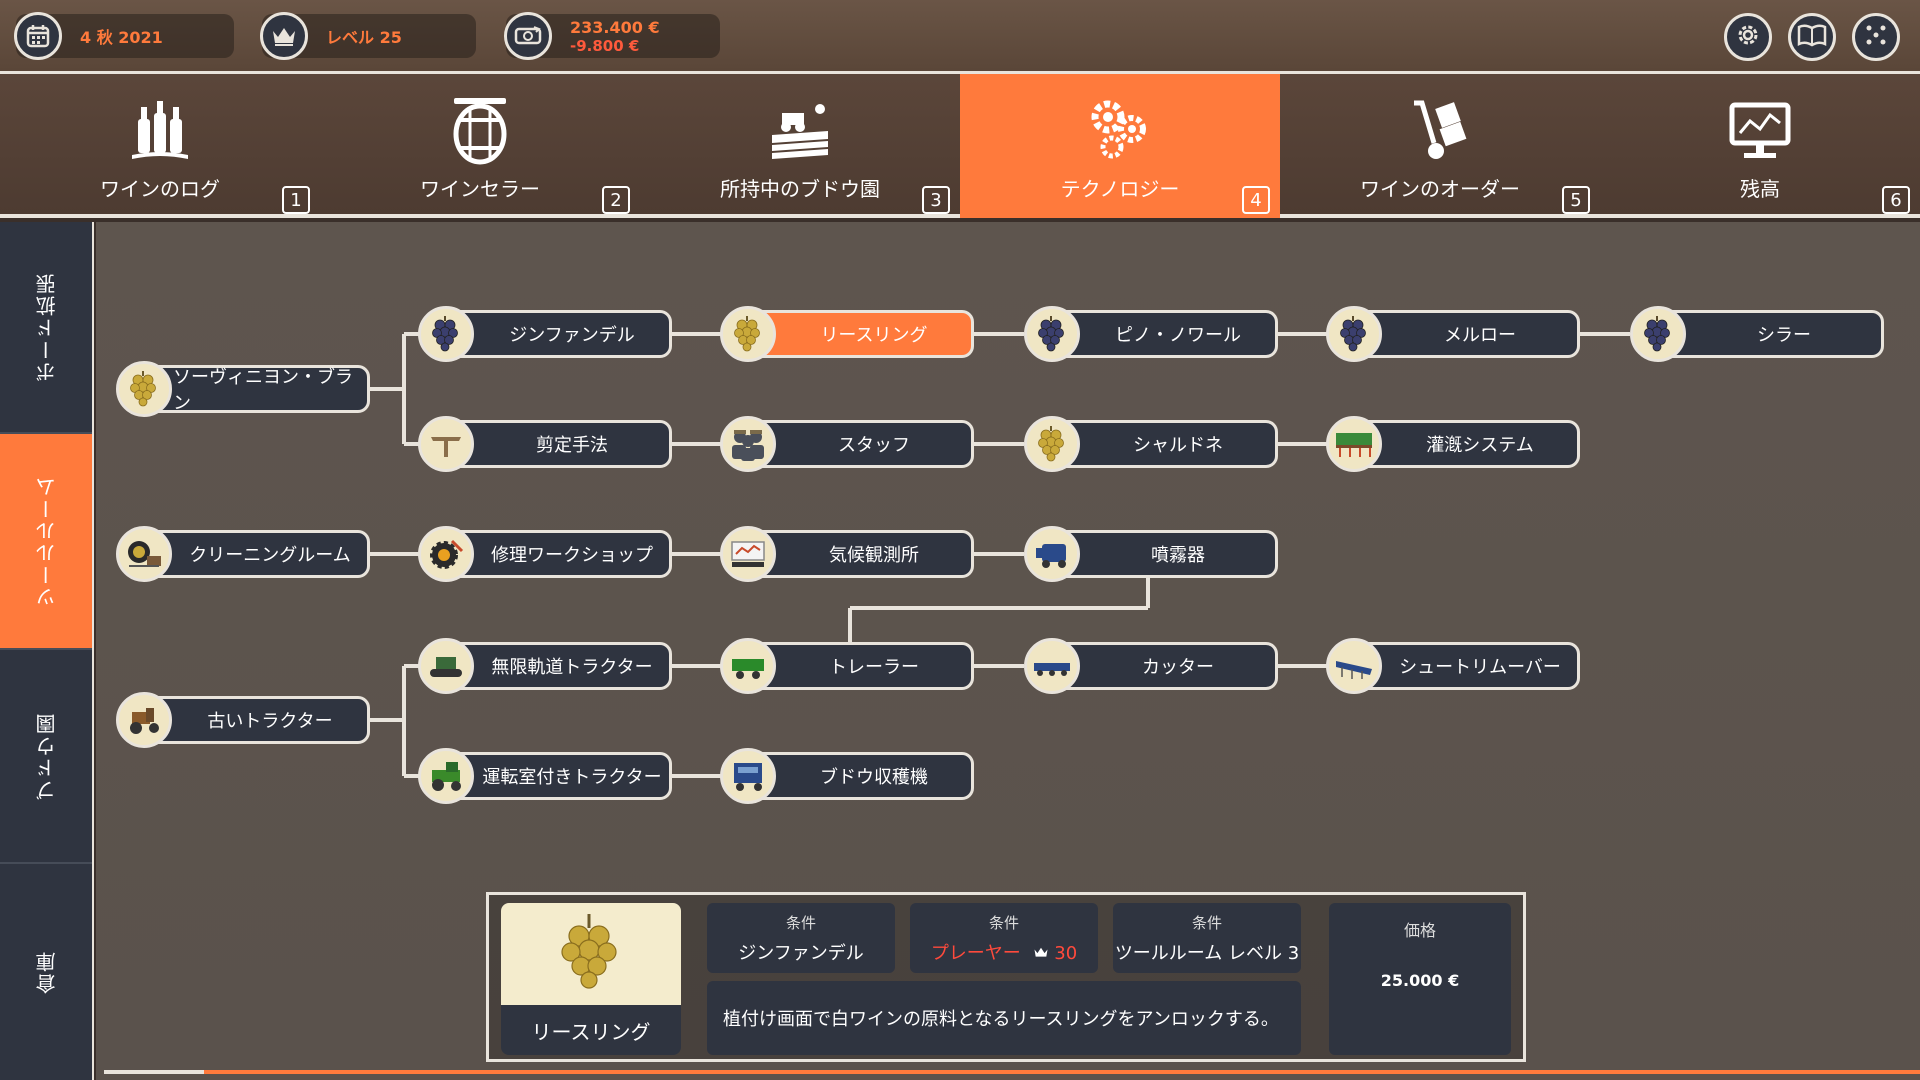  I want to click on dice-button, so click(1876, 37).